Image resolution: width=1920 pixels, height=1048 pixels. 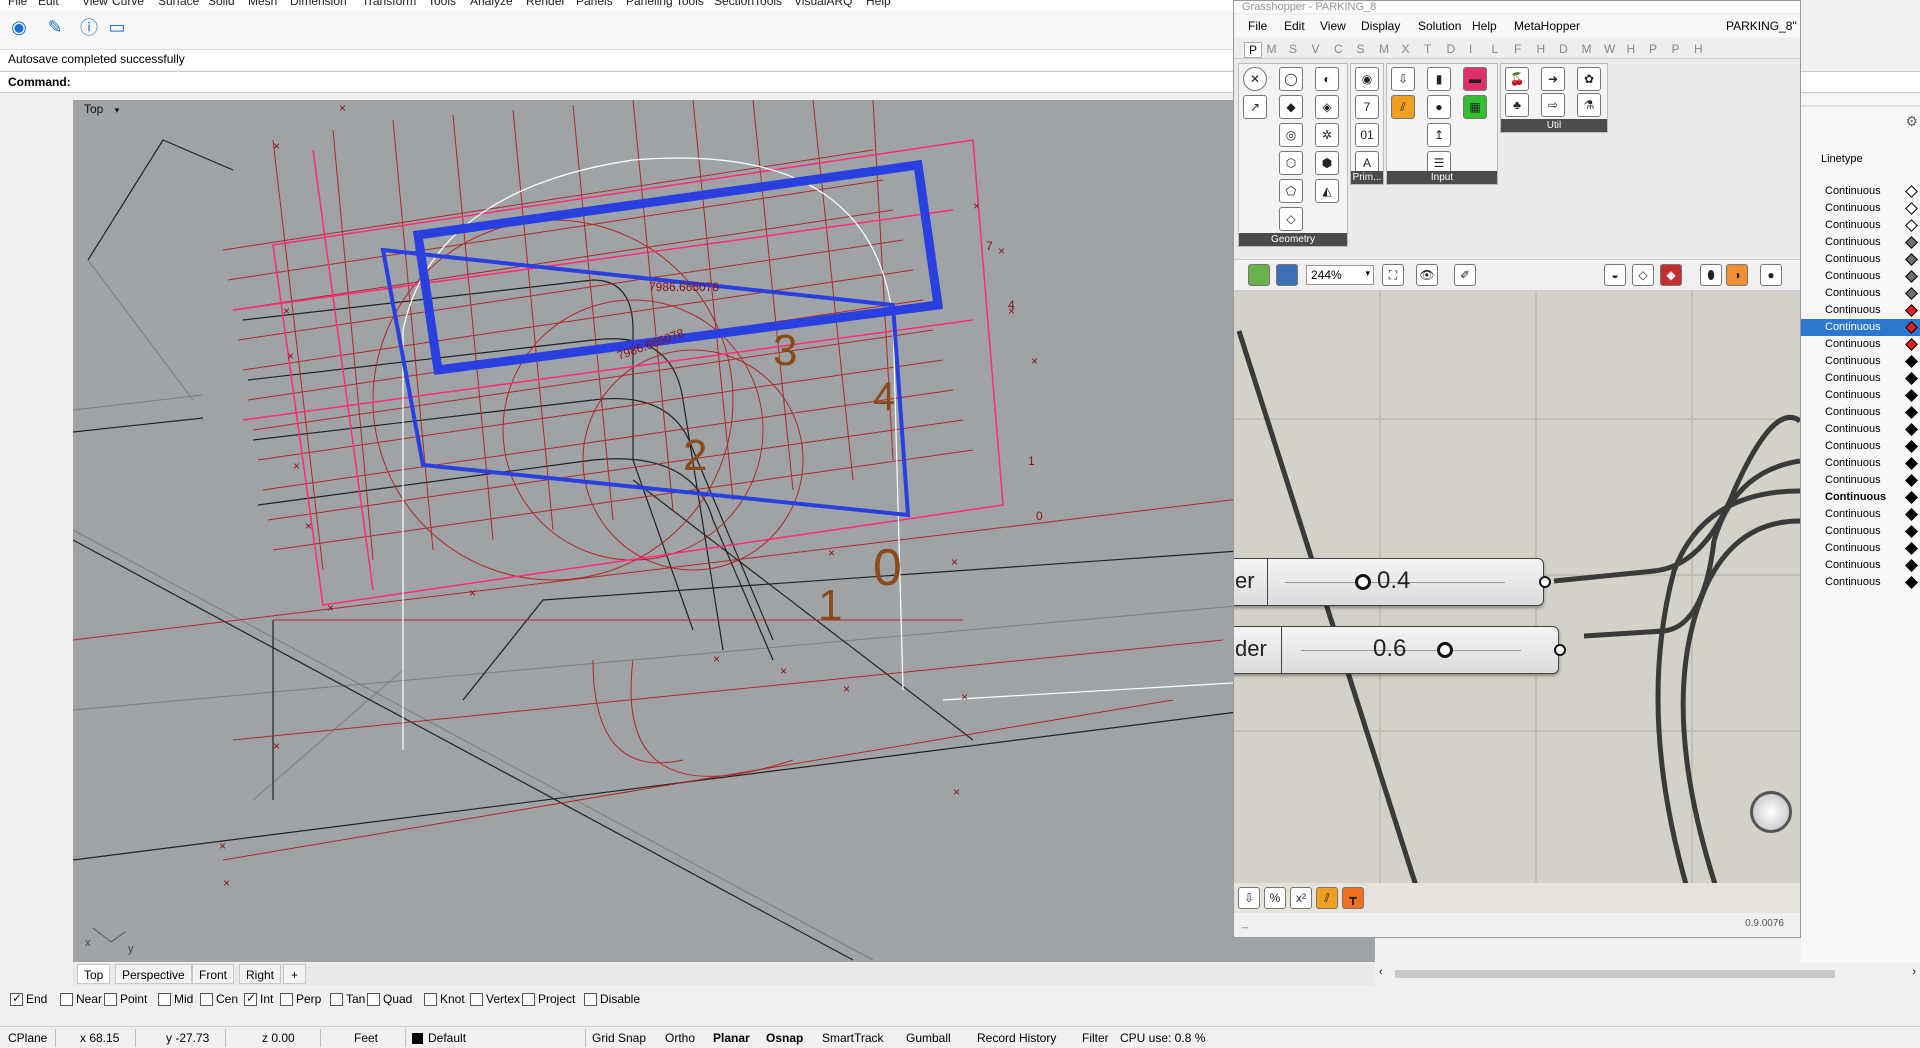 What do you see at coordinates (612, 999) in the screenshot?
I see `osnap-disable: Disable` at bounding box center [612, 999].